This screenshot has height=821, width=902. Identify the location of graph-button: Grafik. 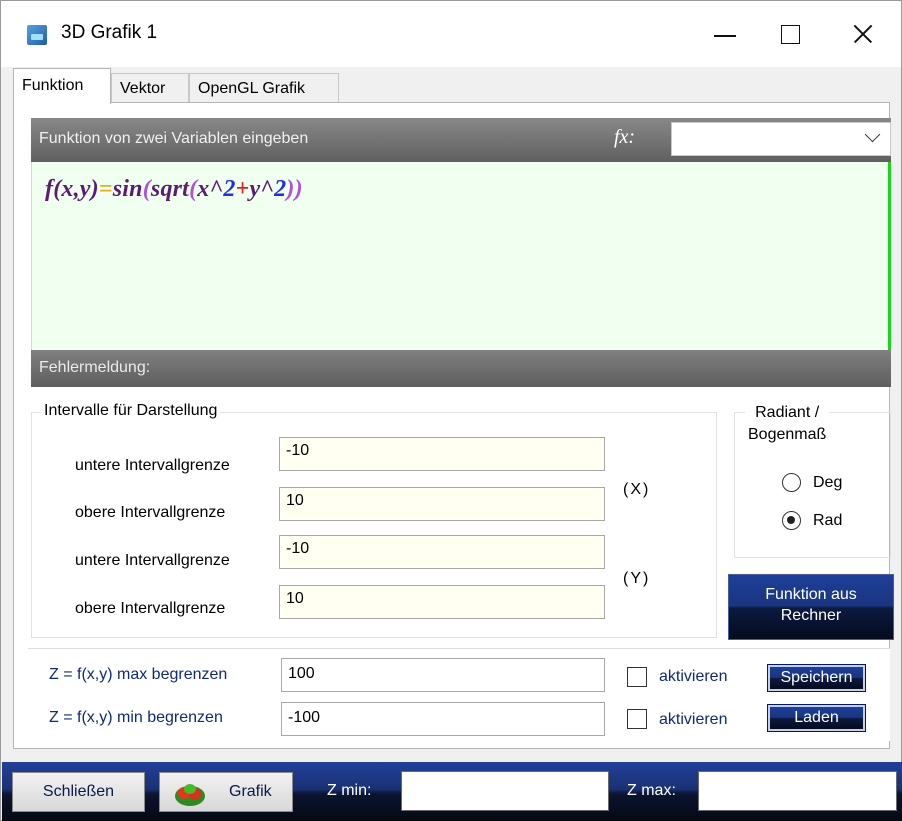
(226, 792).